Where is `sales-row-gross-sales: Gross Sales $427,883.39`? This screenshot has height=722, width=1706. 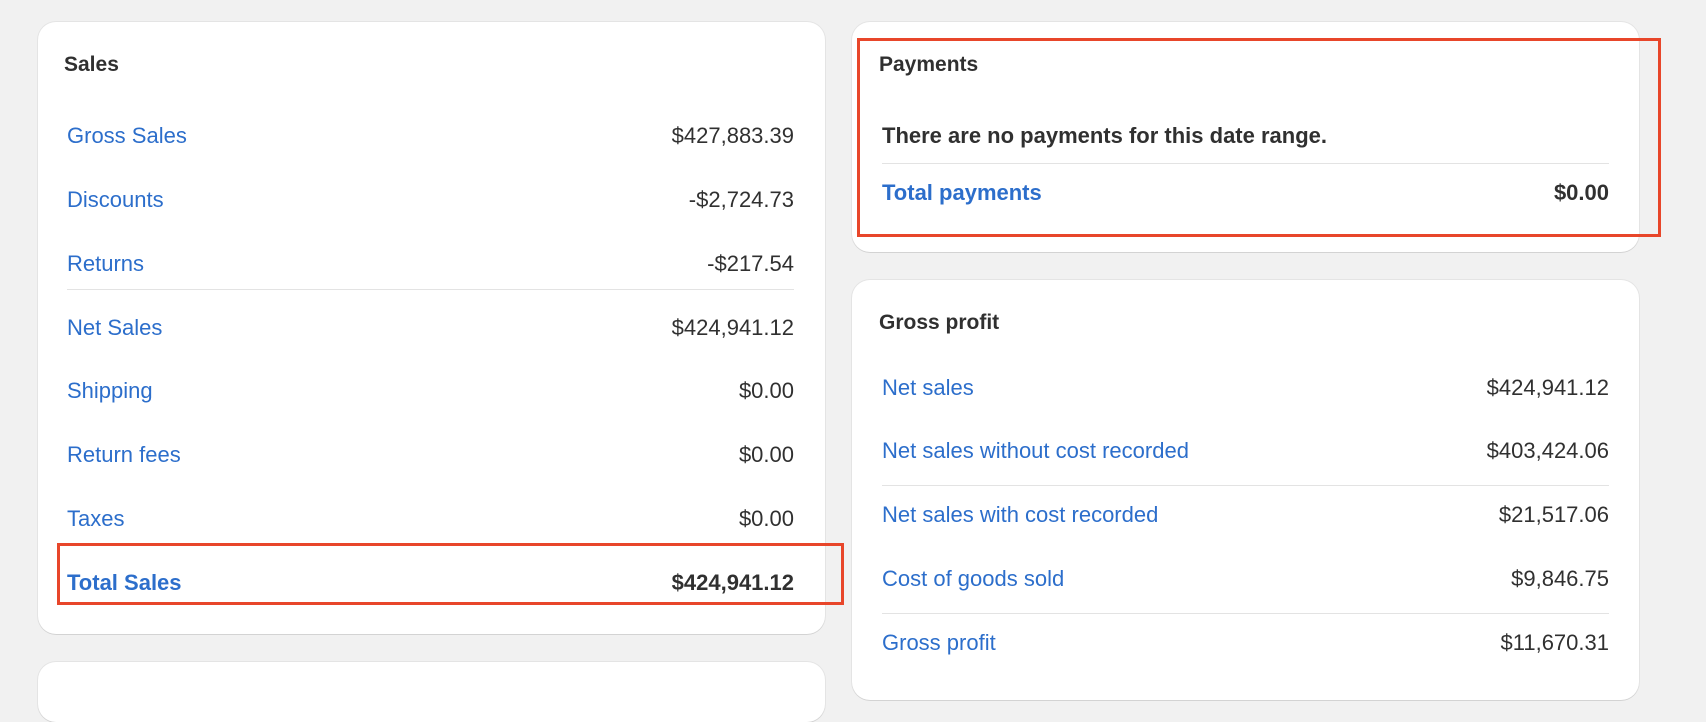
sales-row-gross-sales: Gross Sales $427,883.39 is located at coordinates (430, 136).